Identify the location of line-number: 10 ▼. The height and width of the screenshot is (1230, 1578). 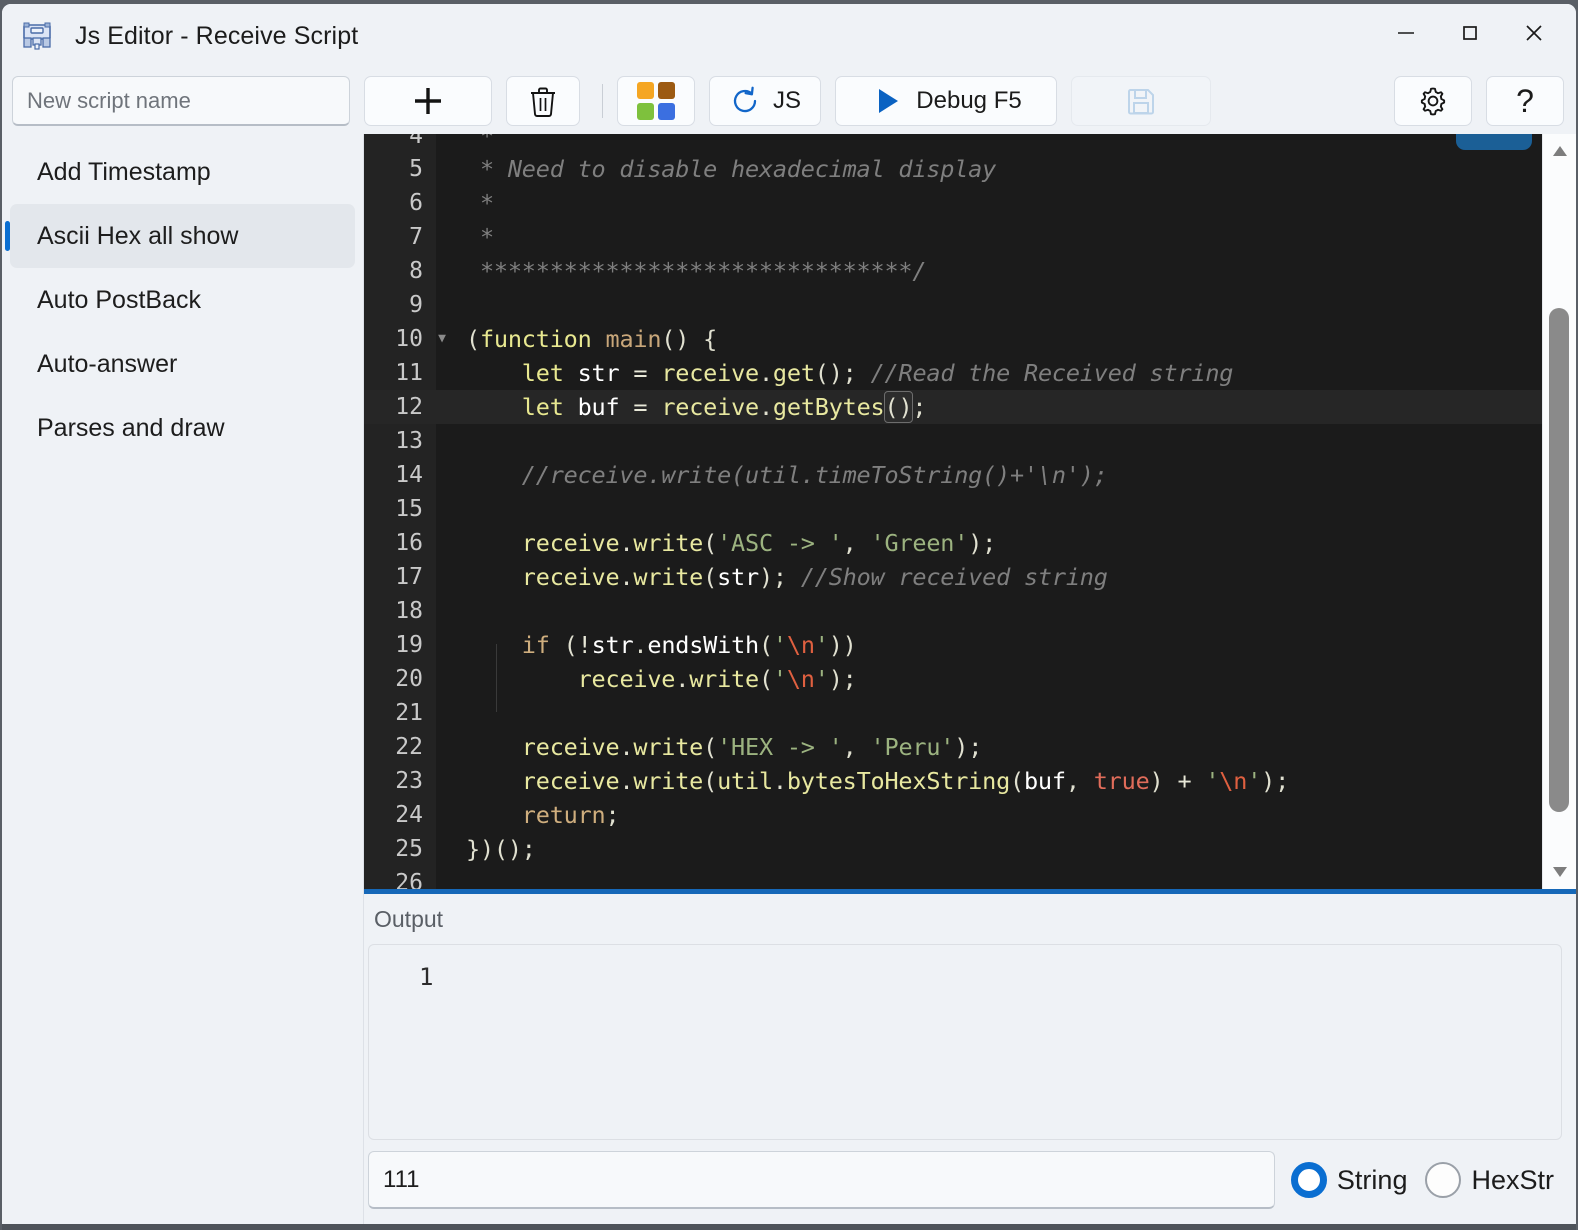
(405, 339).